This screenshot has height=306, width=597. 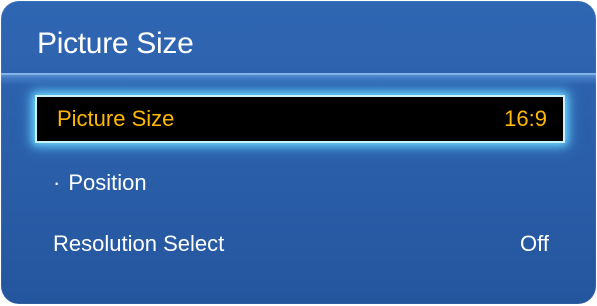 I want to click on menu-item-picture-size: Picture Size 16:9, so click(x=300, y=119).